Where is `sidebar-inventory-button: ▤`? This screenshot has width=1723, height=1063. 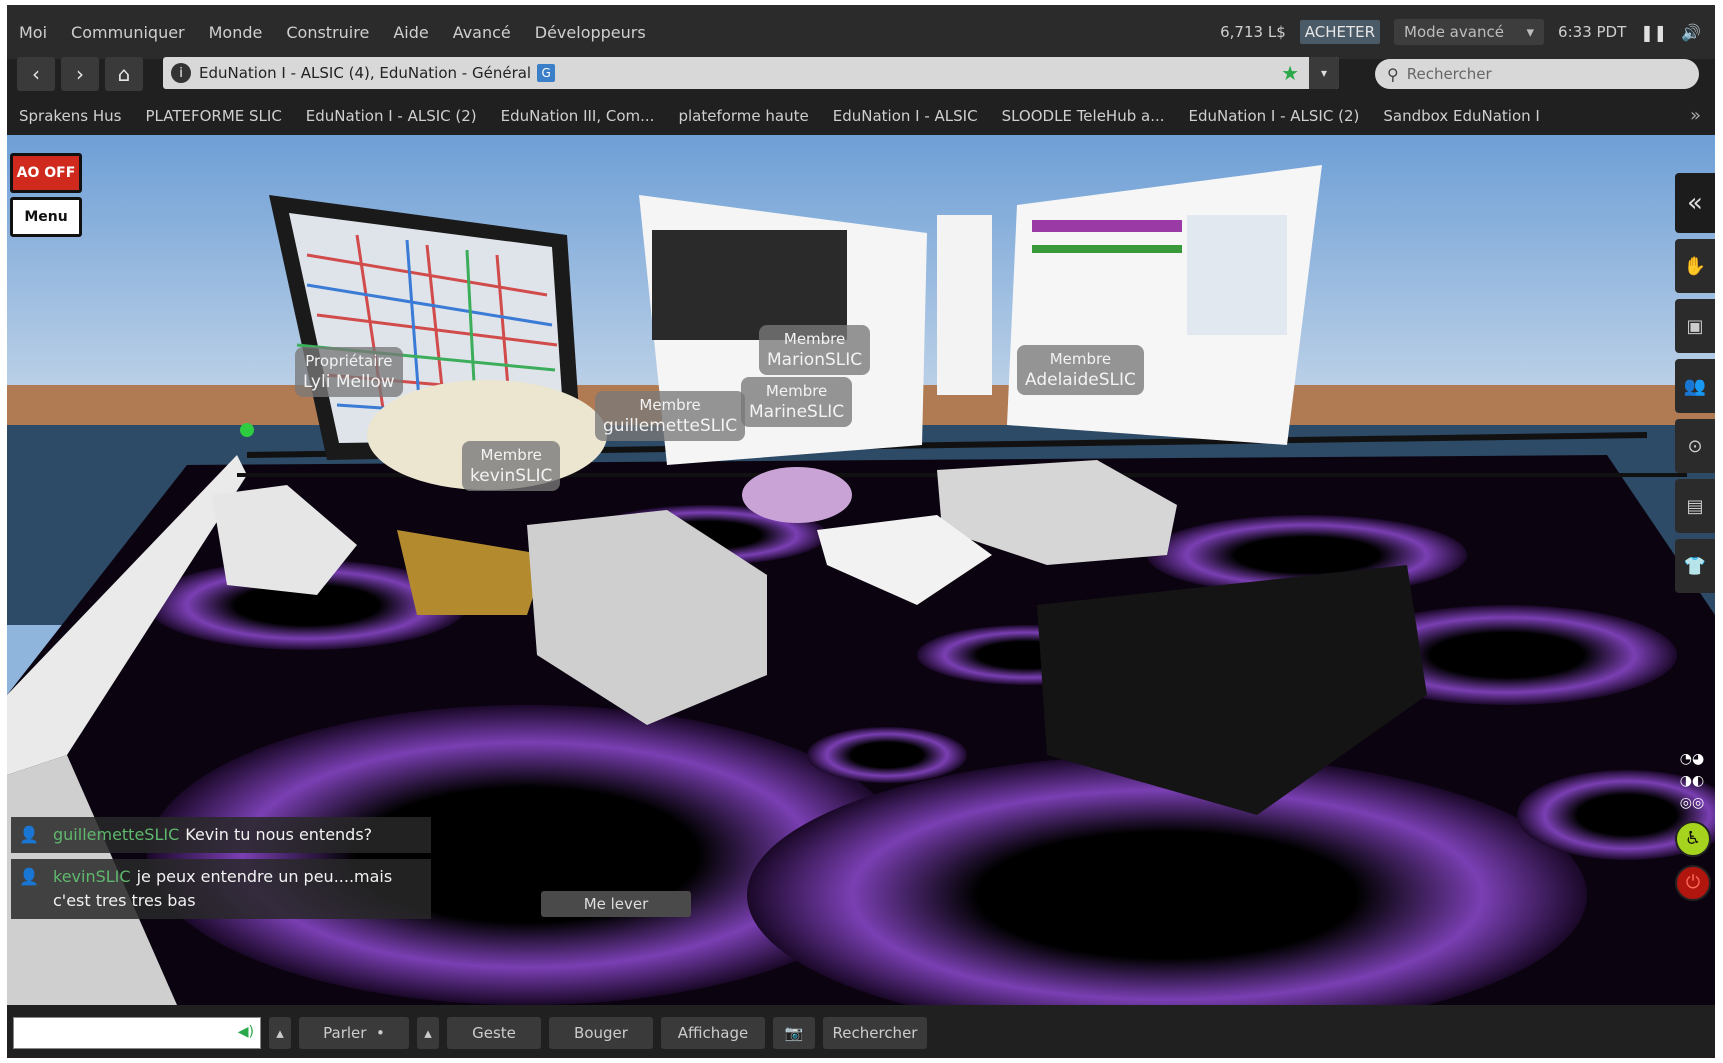 sidebar-inventory-button: ▤ is located at coordinates (1695, 506).